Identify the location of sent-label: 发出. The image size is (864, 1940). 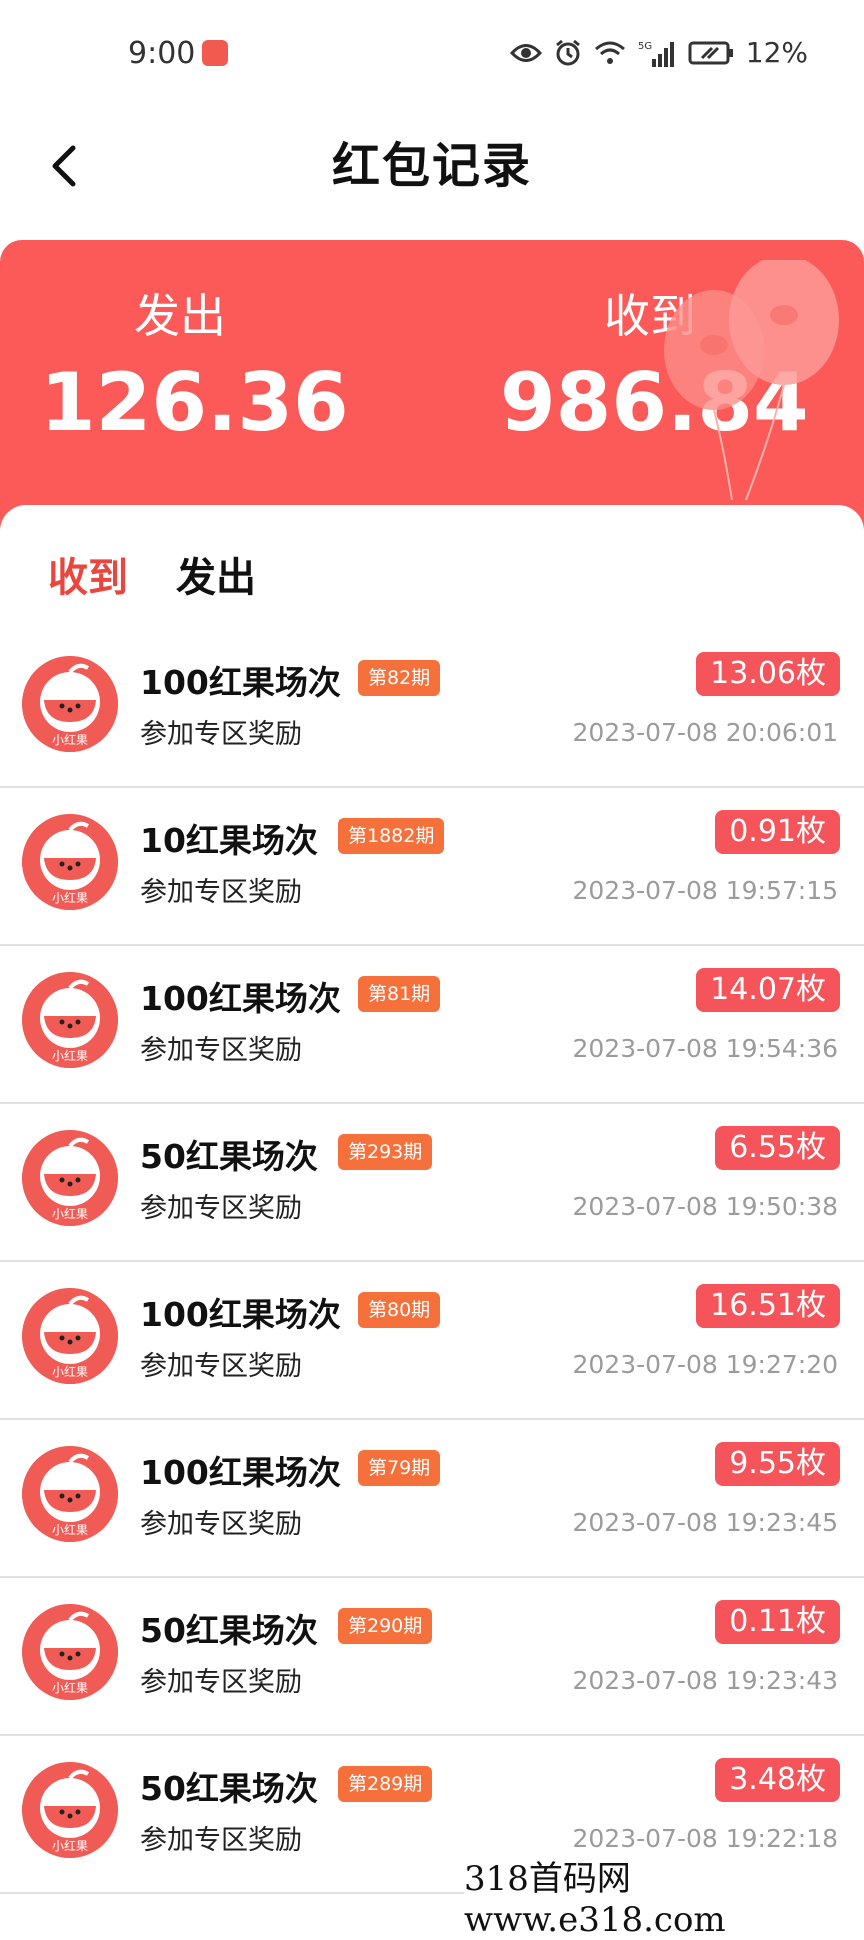
(180, 316).